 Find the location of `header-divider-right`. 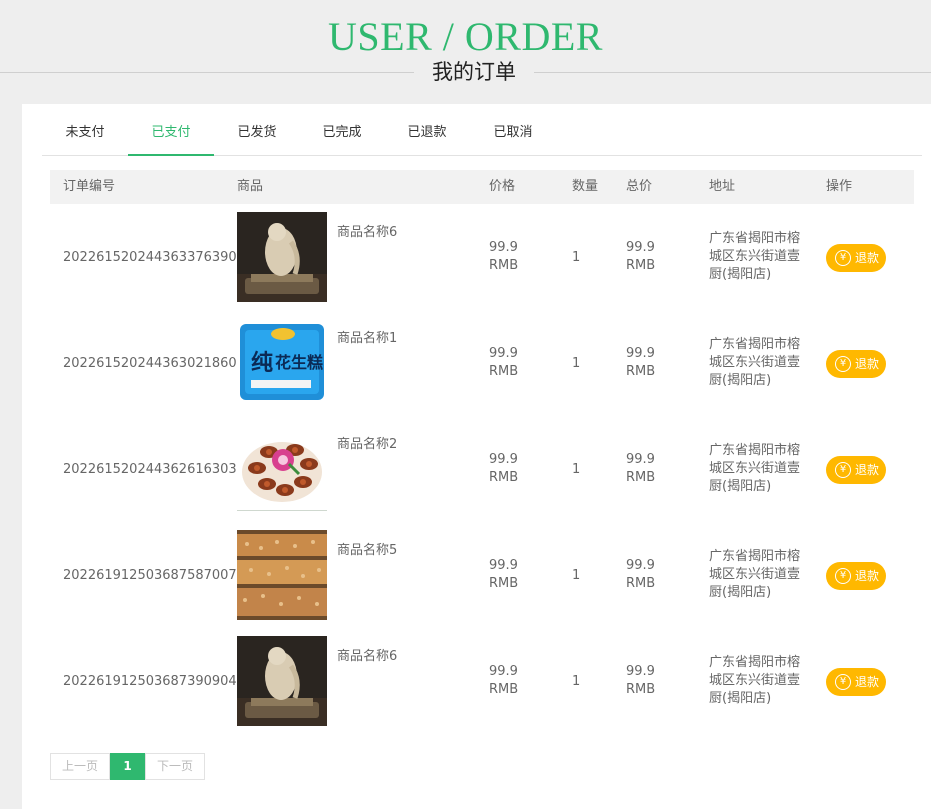

header-divider-right is located at coordinates (732, 72).